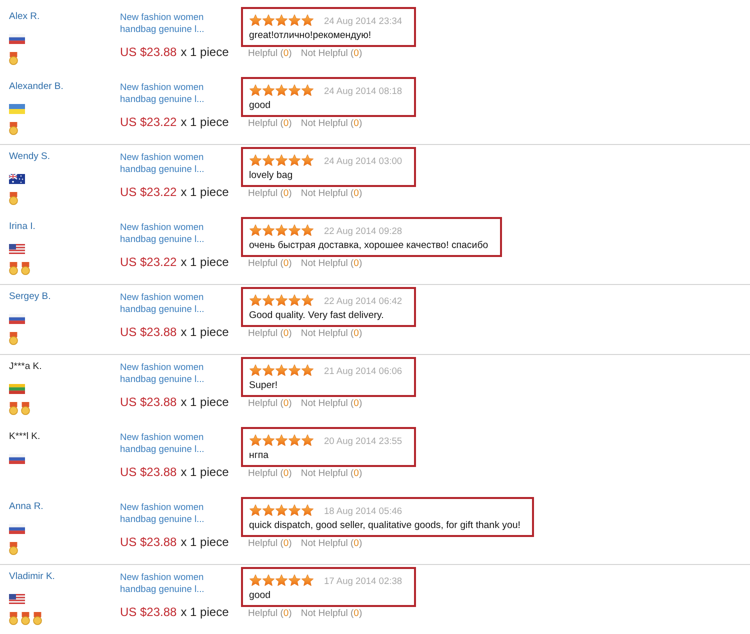 The image size is (750, 634). Describe the element at coordinates (32, 577) in the screenshot. I see `buyer-name-link: Vladimir K.` at that location.